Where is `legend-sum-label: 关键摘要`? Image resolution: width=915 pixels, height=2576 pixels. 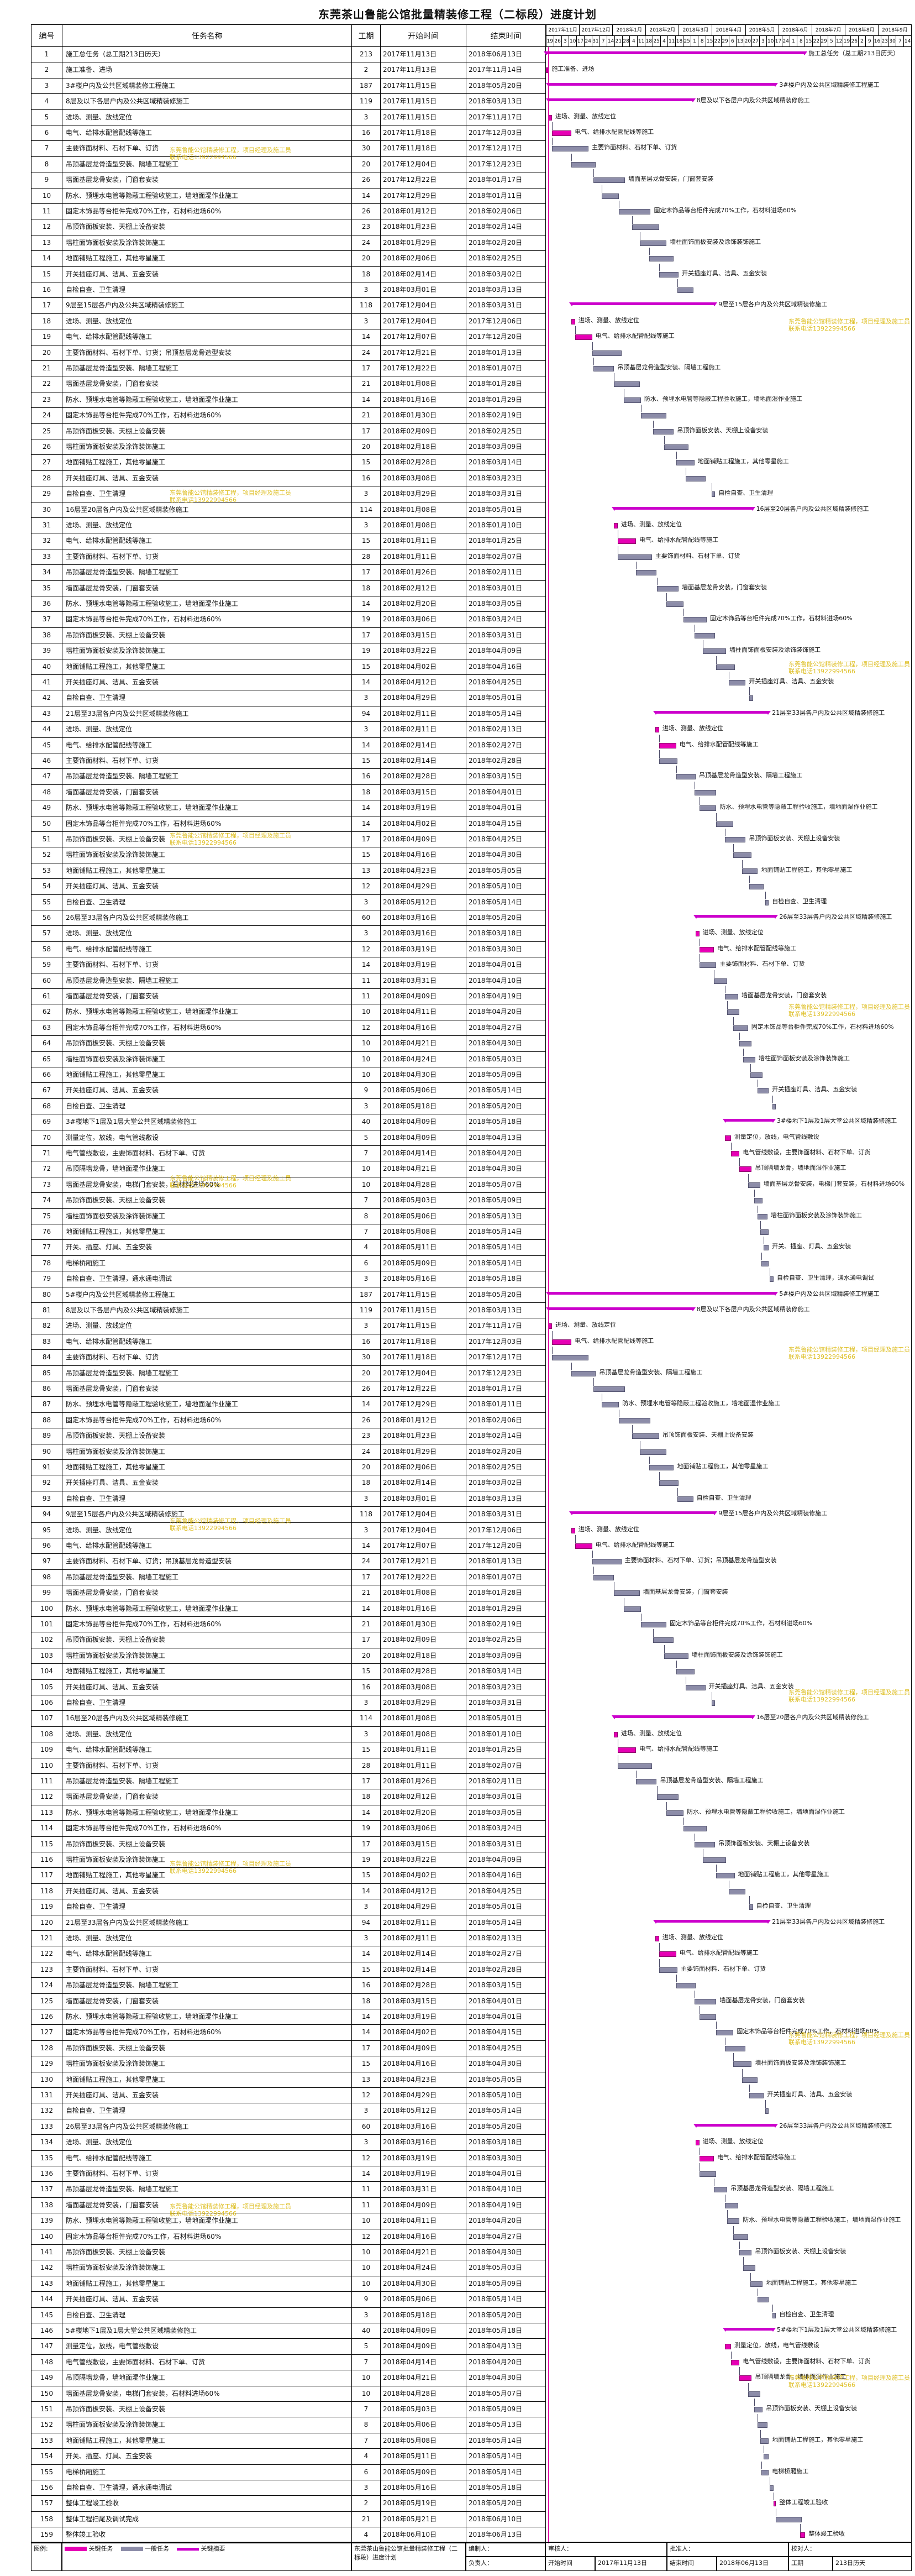 legend-sum-label: 关键摘要 is located at coordinates (213, 2548).